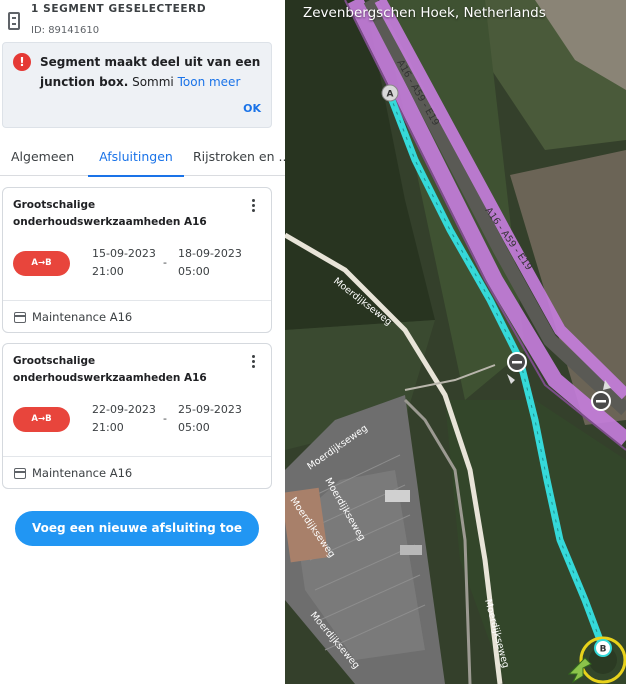 The image size is (626, 684). Describe the element at coordinates (142, 20) in the screenshot. I see `segment-header: 1 SEGMENT GESELECTEERD ID: 89141610` at that location.